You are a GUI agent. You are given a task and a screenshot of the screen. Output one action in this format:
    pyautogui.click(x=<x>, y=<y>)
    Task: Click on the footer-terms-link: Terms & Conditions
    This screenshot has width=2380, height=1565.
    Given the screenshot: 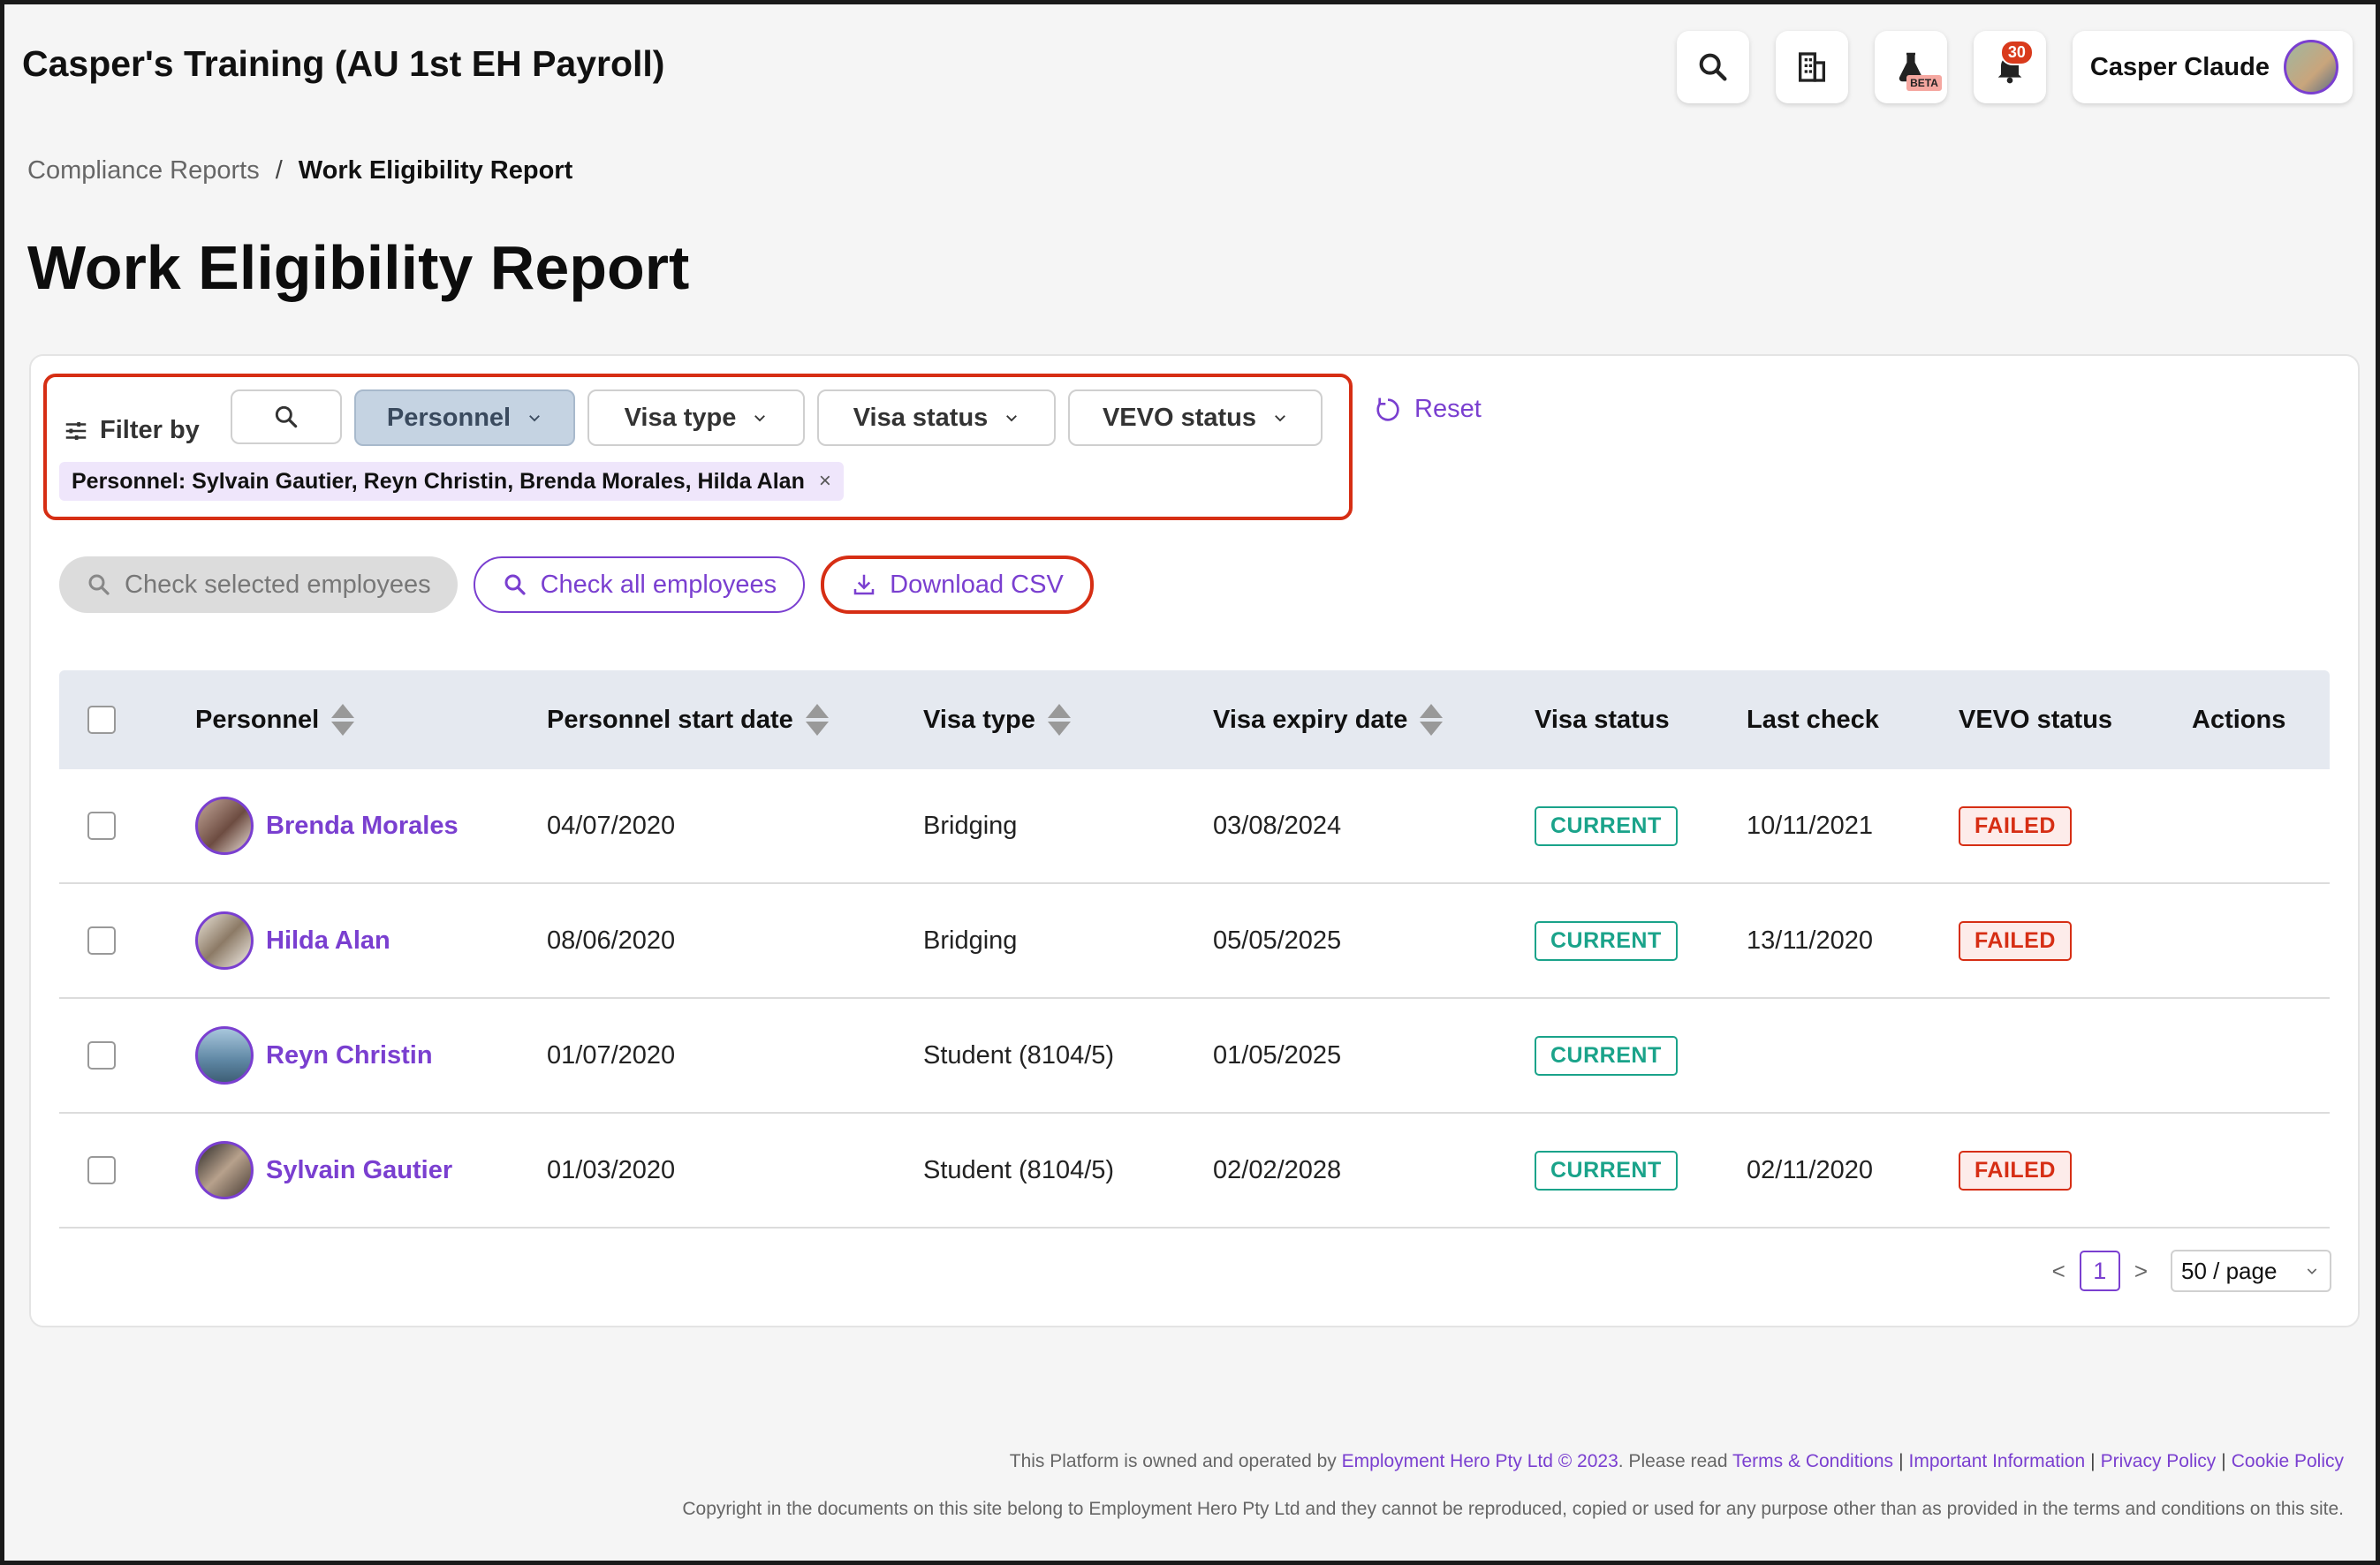 What is the action you would take?
    pyautogui.click(x=1812, y=1461)
    